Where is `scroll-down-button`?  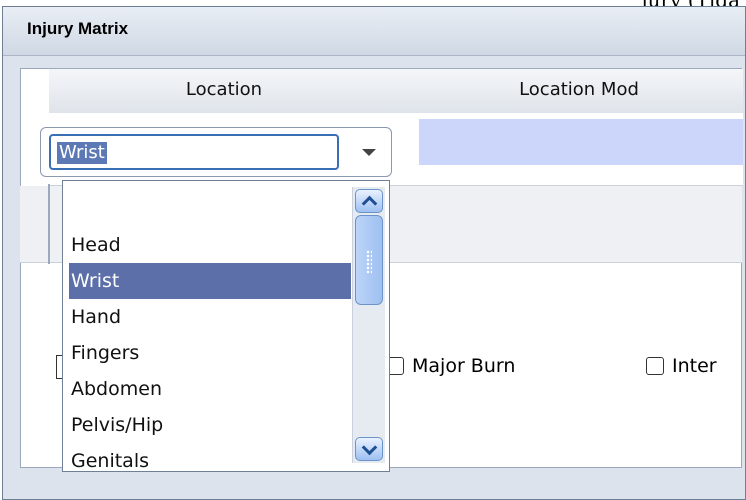
scroll-down-button is located at coordinates (369, 449).